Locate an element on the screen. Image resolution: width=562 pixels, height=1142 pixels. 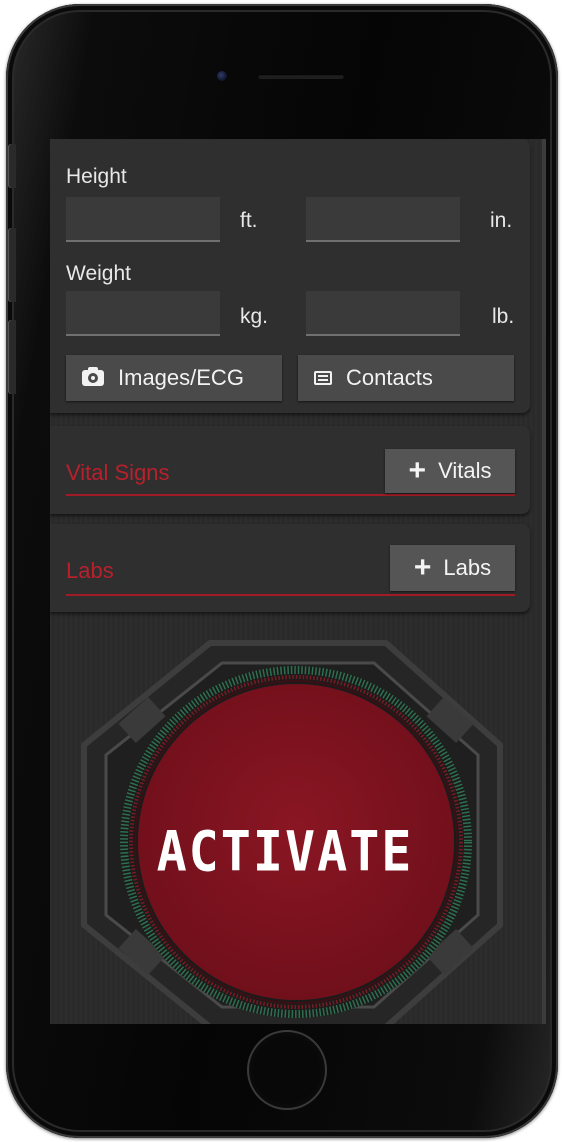
add-vitals-button: + Vitals is located at coordinates (450, 471).